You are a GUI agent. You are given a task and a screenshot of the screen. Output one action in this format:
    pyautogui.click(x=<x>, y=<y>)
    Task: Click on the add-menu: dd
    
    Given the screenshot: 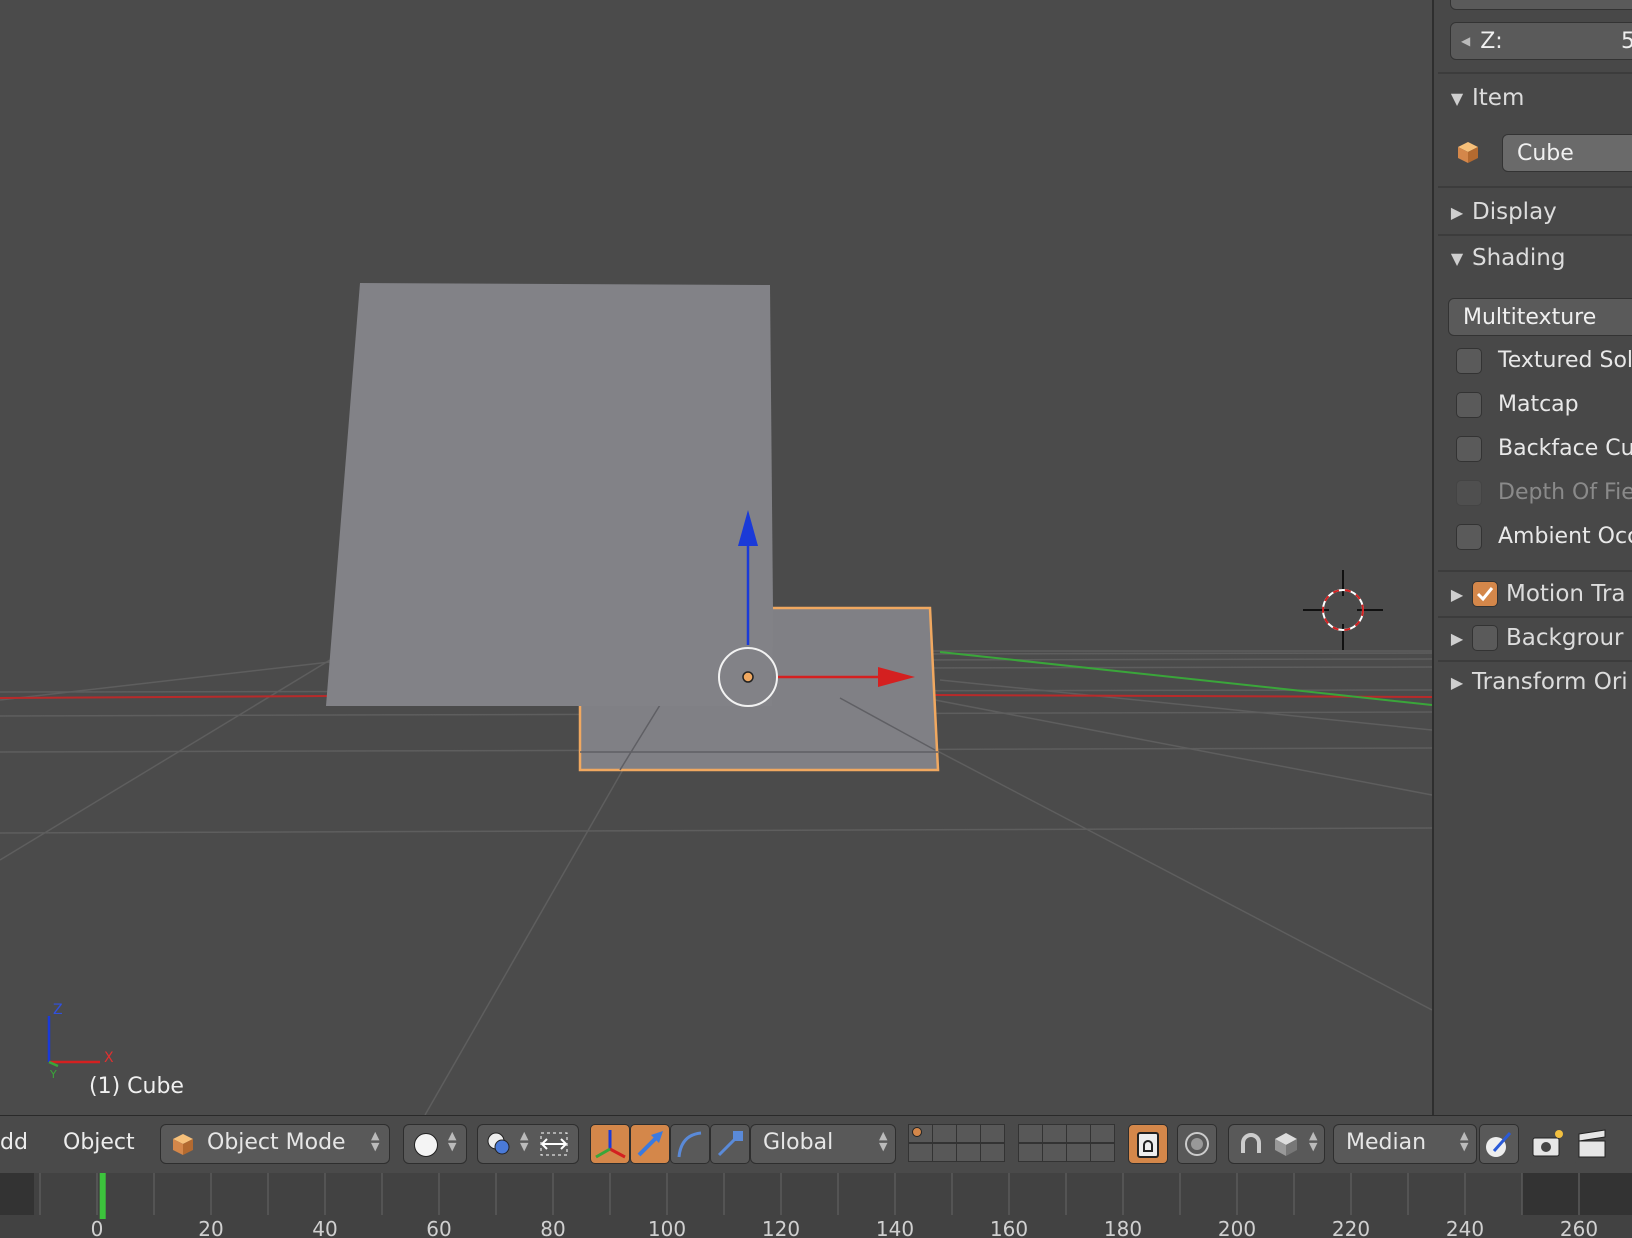 What is the action you would take?
    pyautogui.click(x=14, y=1142)
    